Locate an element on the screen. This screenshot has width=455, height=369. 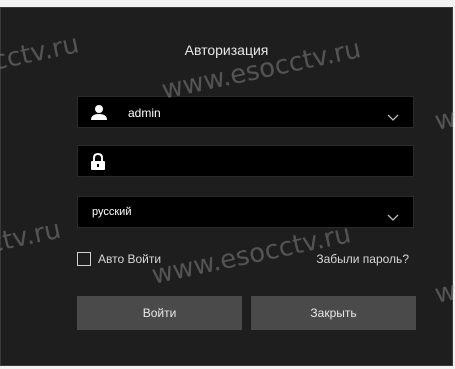
password-input is located at coordinates (260, 162).